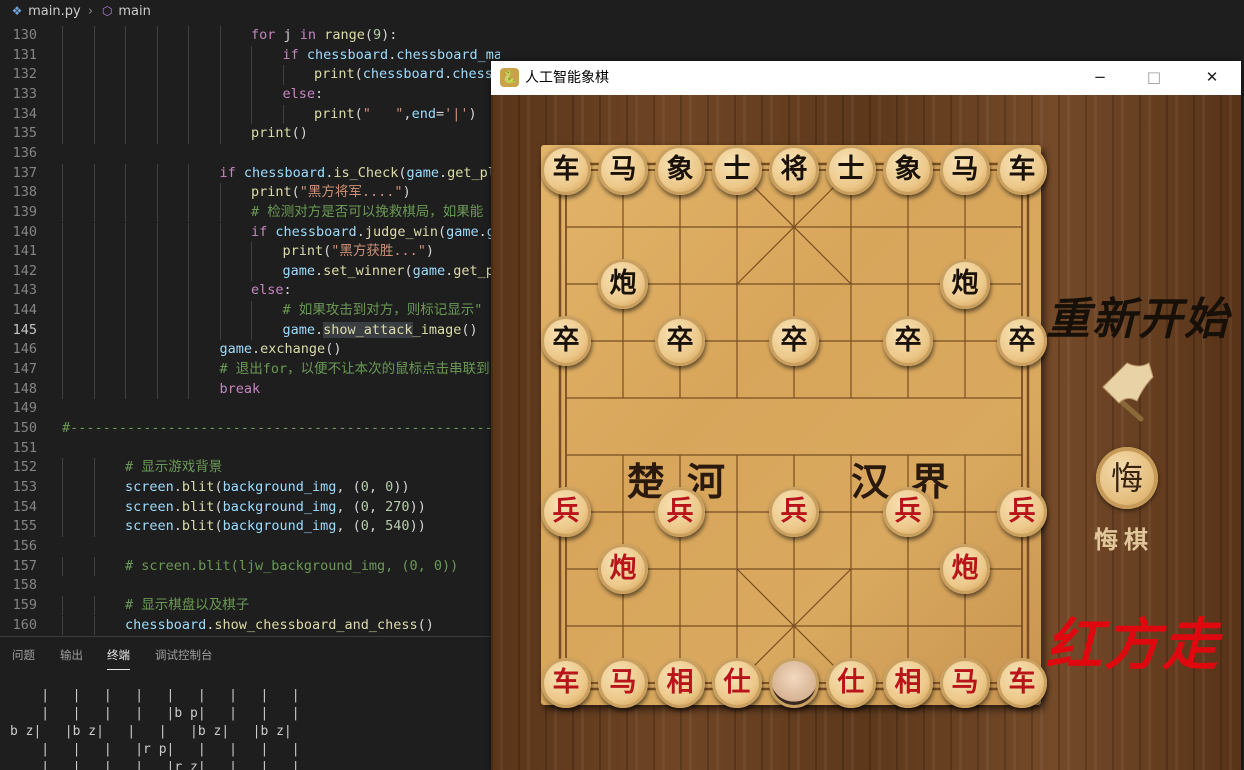 The height and width of the screenshot is (770, 1244). What do you see at coordinates (118, 658) in the screenshot?
I see `tab-terminal: 终端` at bounding box center [118, 658].